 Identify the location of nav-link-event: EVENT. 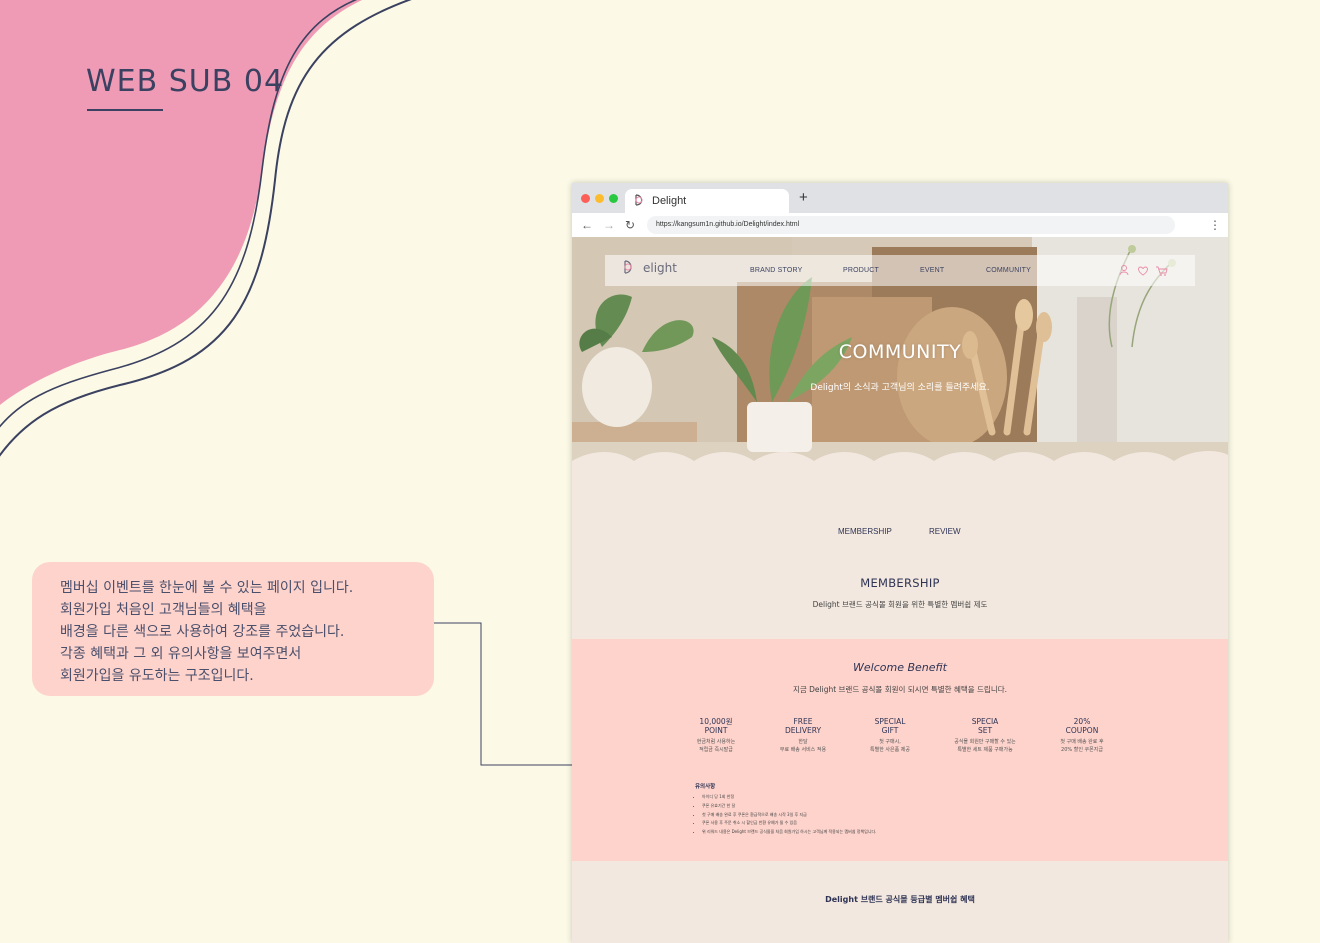
(932, 270).